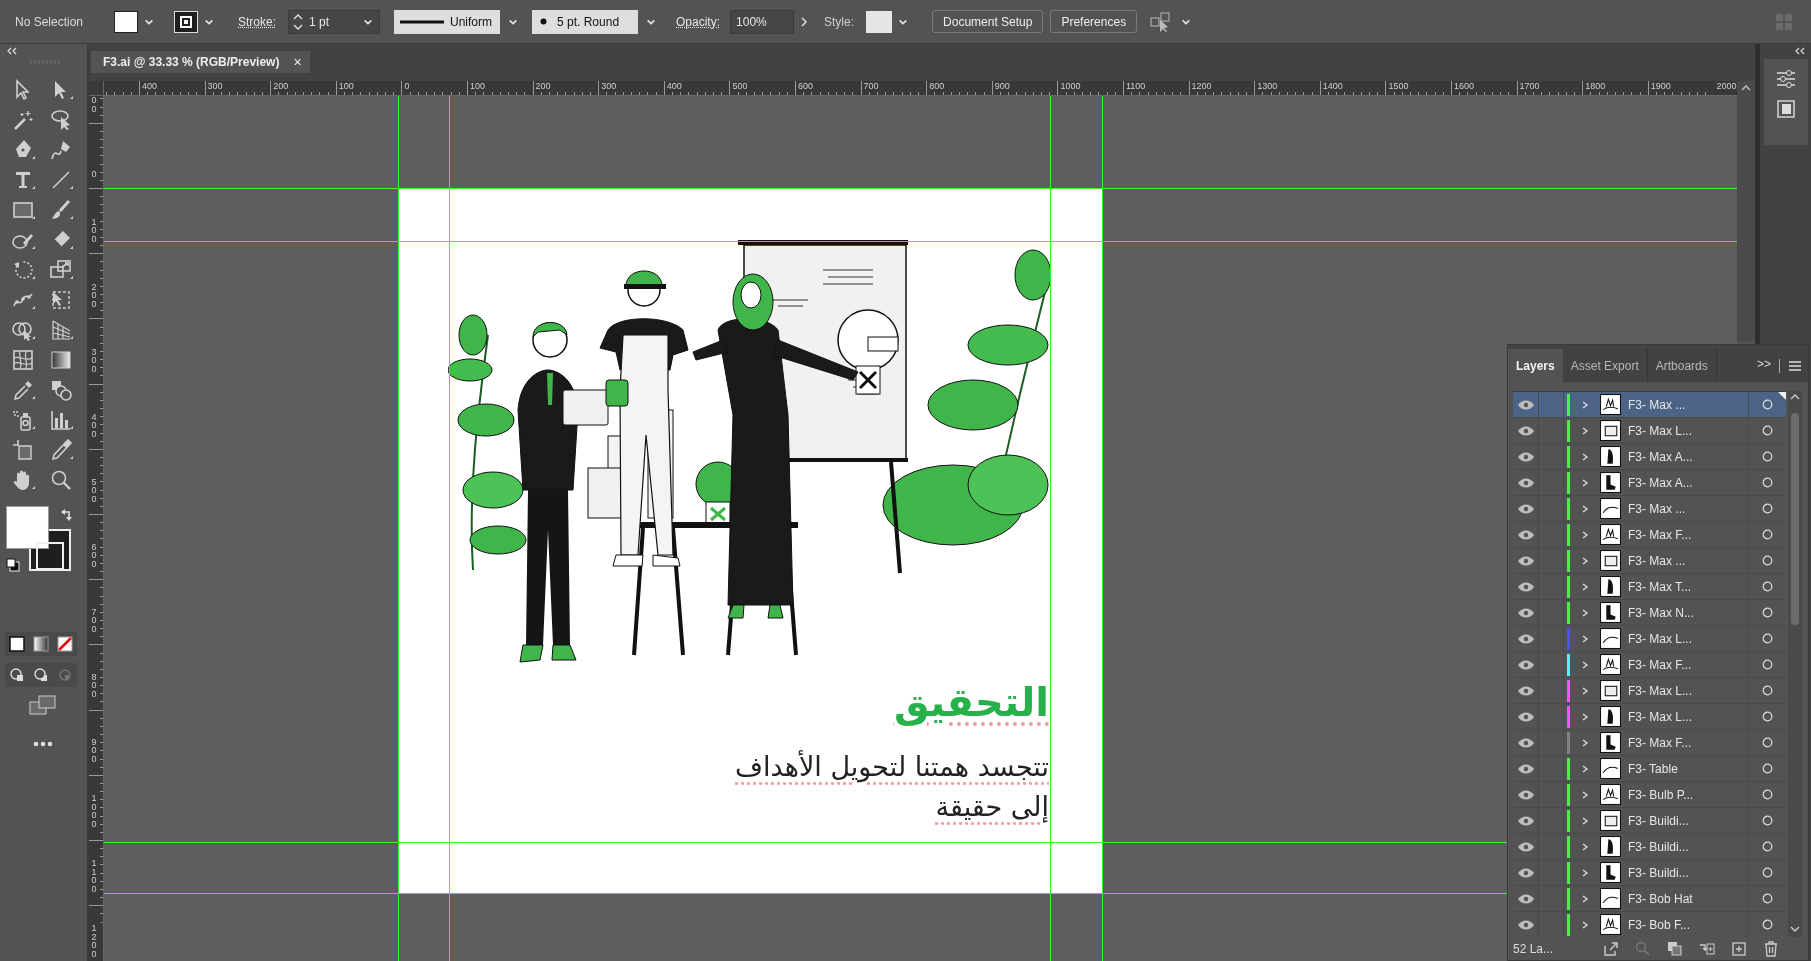  I want to click on vertical-scrollbar, so click(1746, 211).